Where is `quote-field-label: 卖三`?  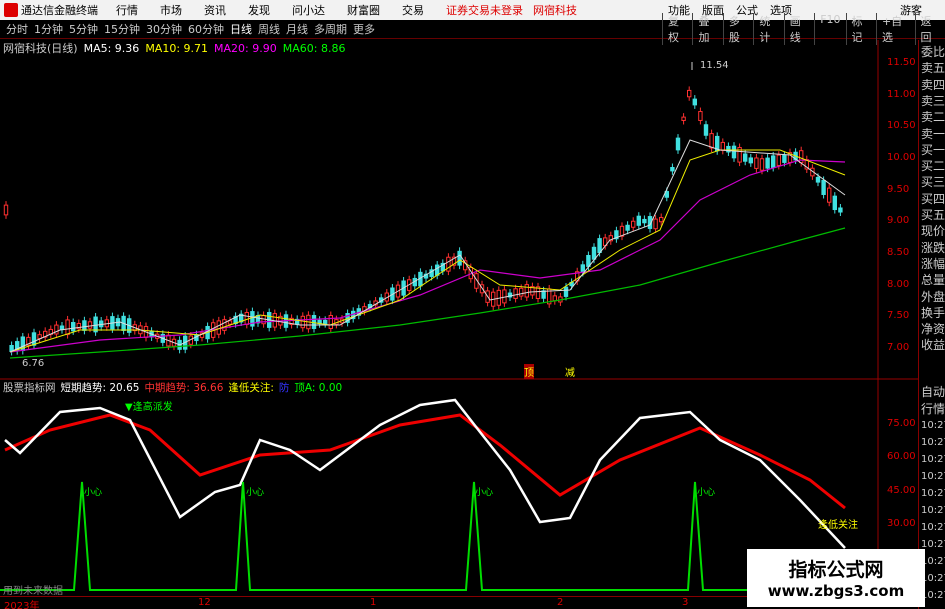
quote-field-label: 卖三 is located at coordinates (933, 100).